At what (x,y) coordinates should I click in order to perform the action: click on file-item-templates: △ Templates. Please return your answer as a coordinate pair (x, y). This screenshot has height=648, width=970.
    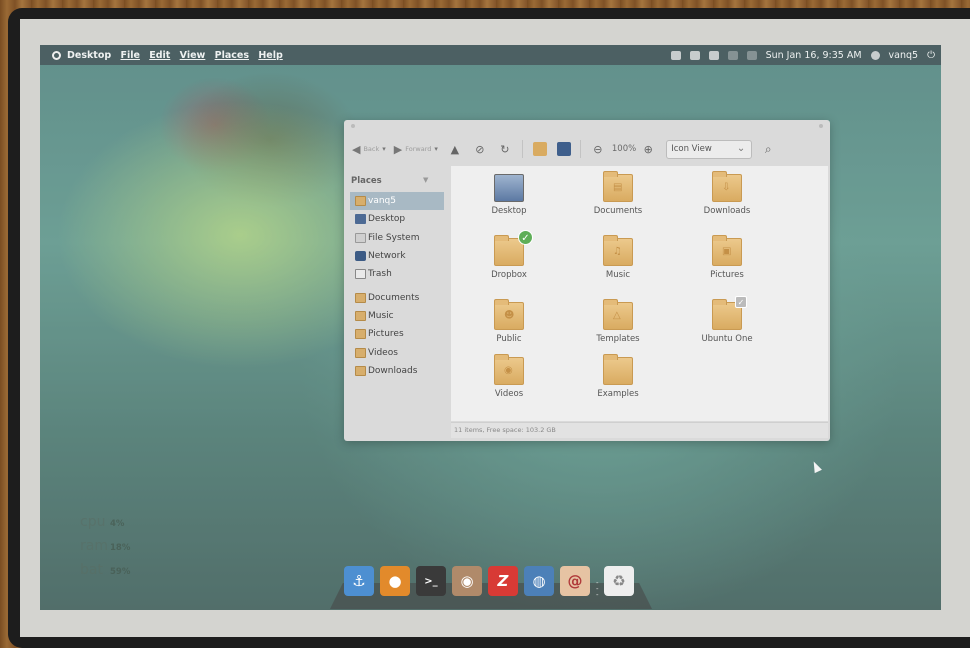
    Looking at the image, I should click on (618, 321).